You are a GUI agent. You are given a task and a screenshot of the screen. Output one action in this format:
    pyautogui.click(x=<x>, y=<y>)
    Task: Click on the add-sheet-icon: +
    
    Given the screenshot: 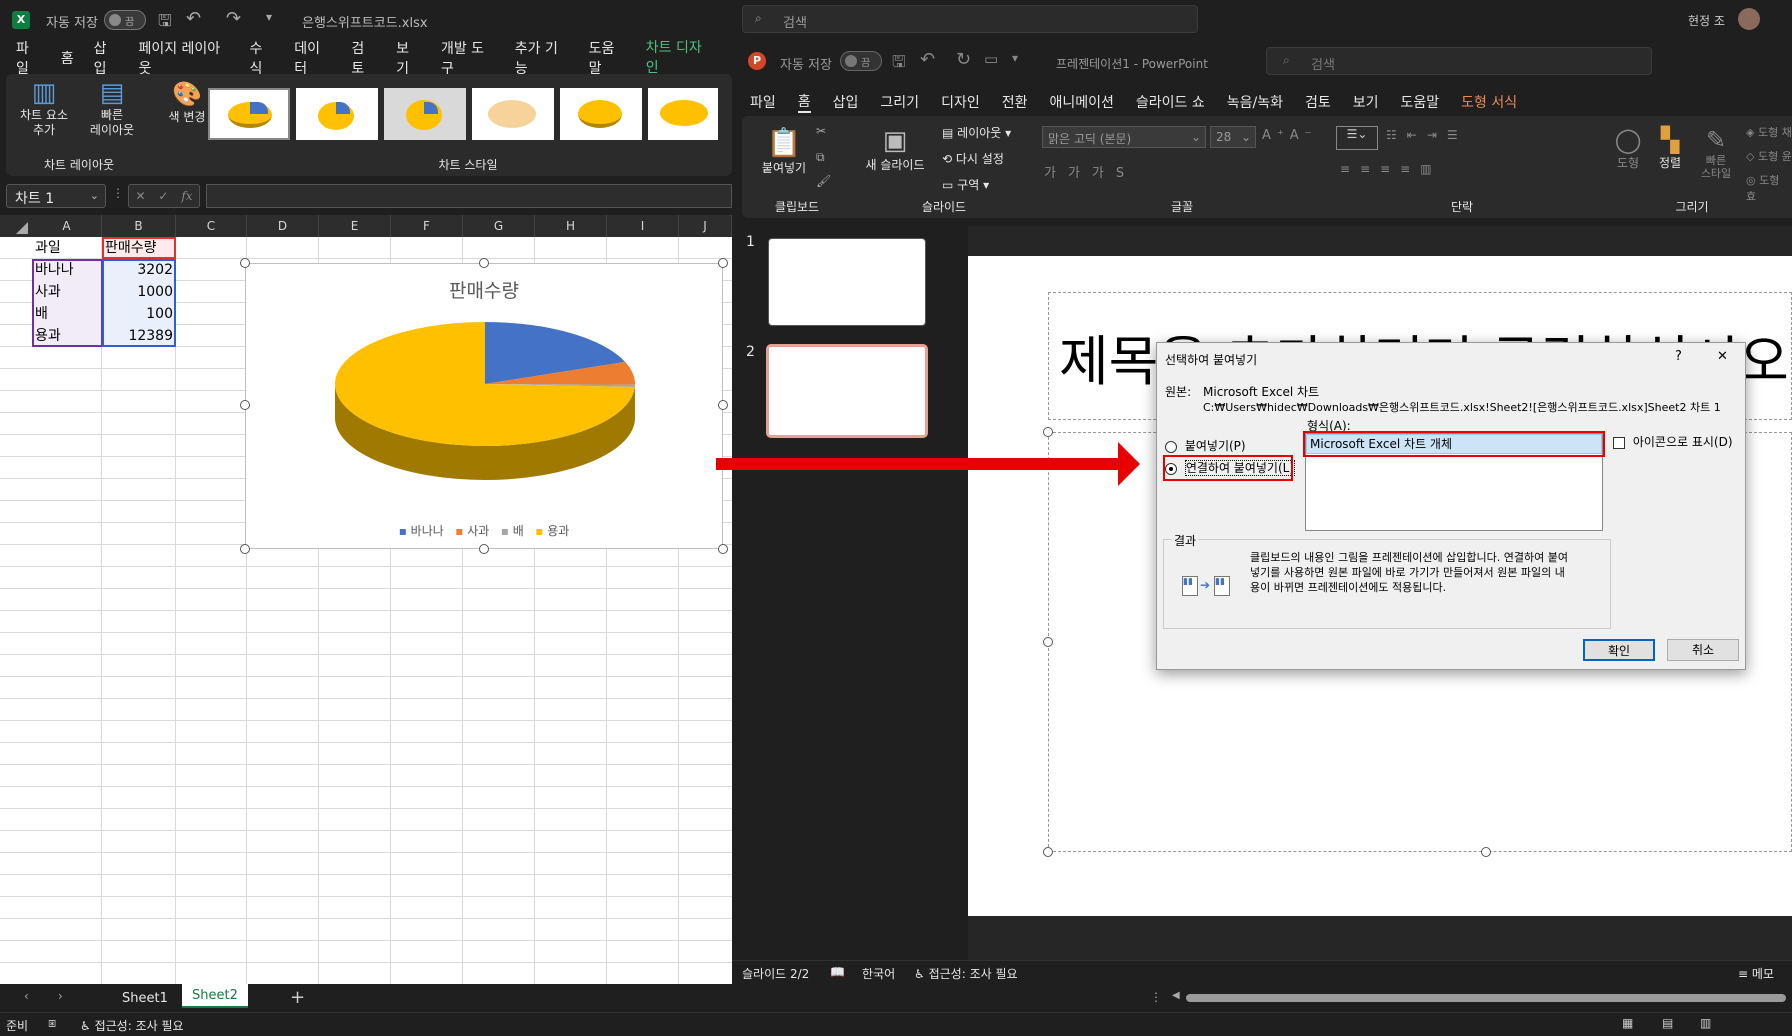 What is the action you would take?
    pyautogui.click(x=297, y=997)
    